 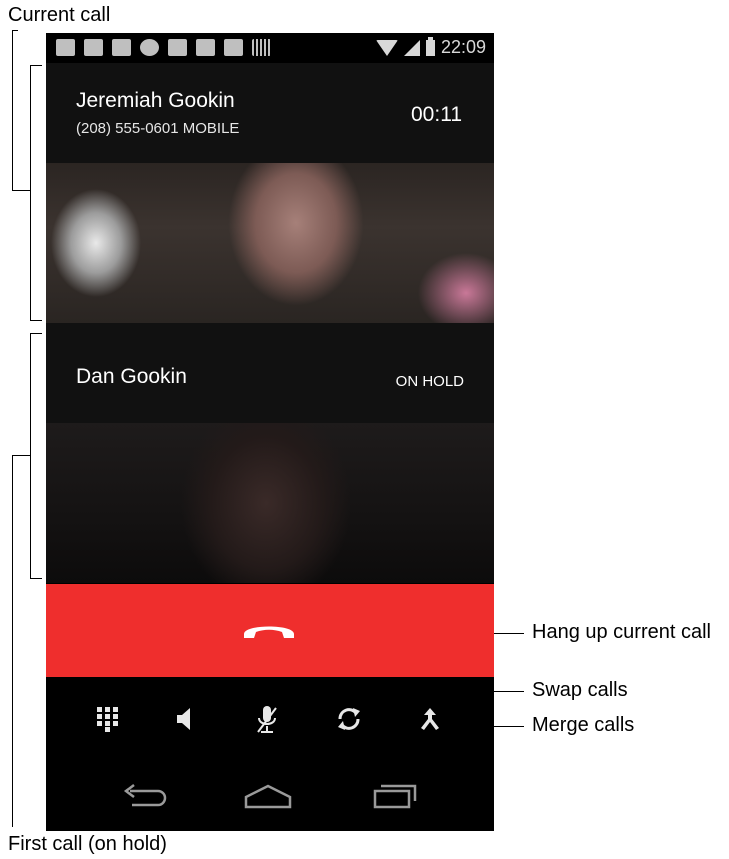 What do you see at coordinates (411, 47) in the screenshot?
I see `signal-icon` at bounding box center [411, 47].